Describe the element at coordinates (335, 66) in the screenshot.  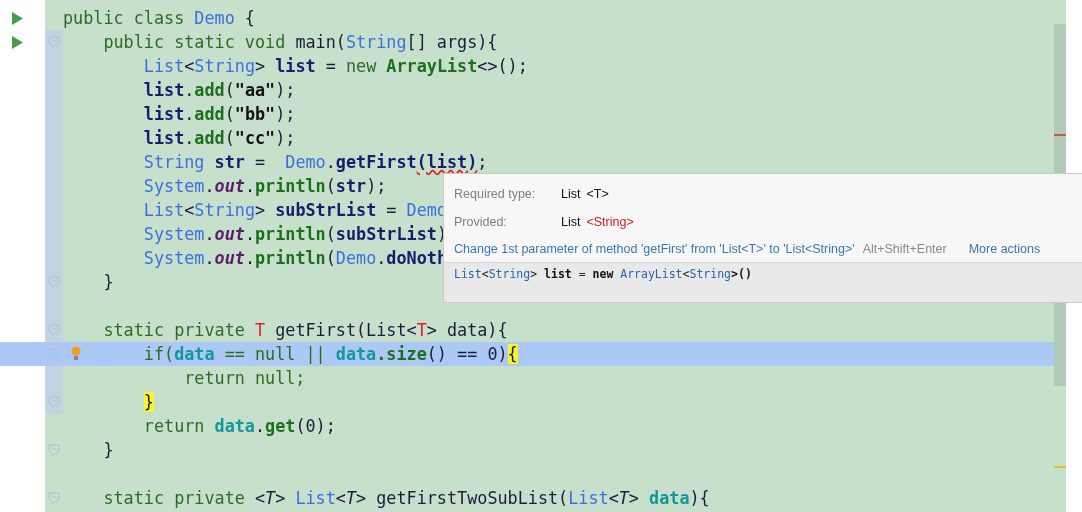
I see `code-line: List<String> list = new ArrayList<>();` at that location.